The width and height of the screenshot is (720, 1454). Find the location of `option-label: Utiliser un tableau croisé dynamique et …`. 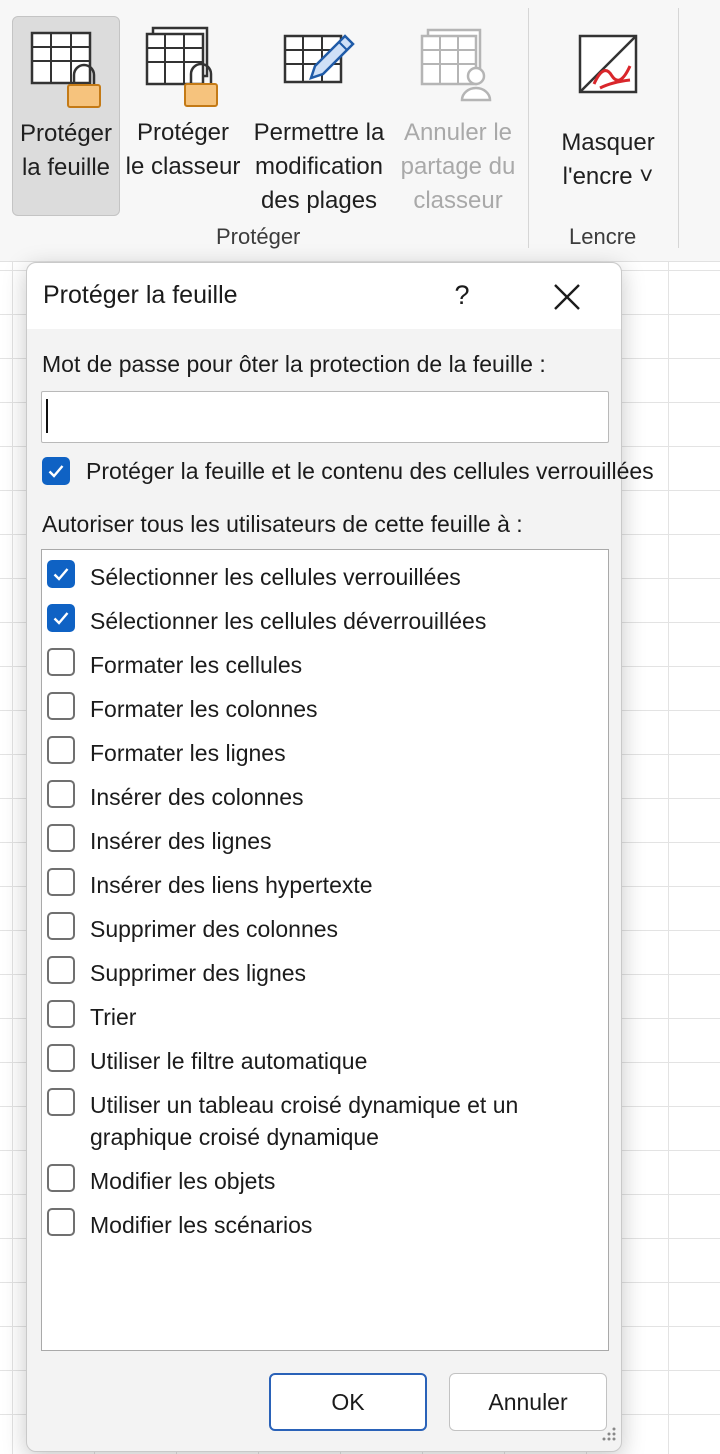

option-label: Utiliser un tableau croisé dynamique et … is located at coordinates (304, 1121).